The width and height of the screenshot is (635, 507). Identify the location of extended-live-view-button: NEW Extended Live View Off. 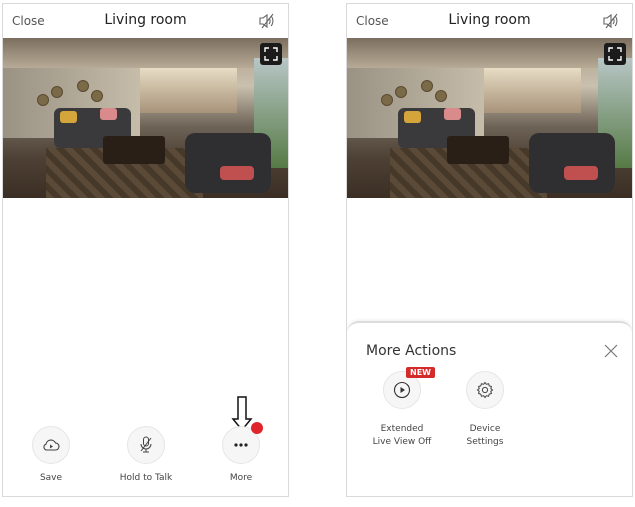
(402, 408).